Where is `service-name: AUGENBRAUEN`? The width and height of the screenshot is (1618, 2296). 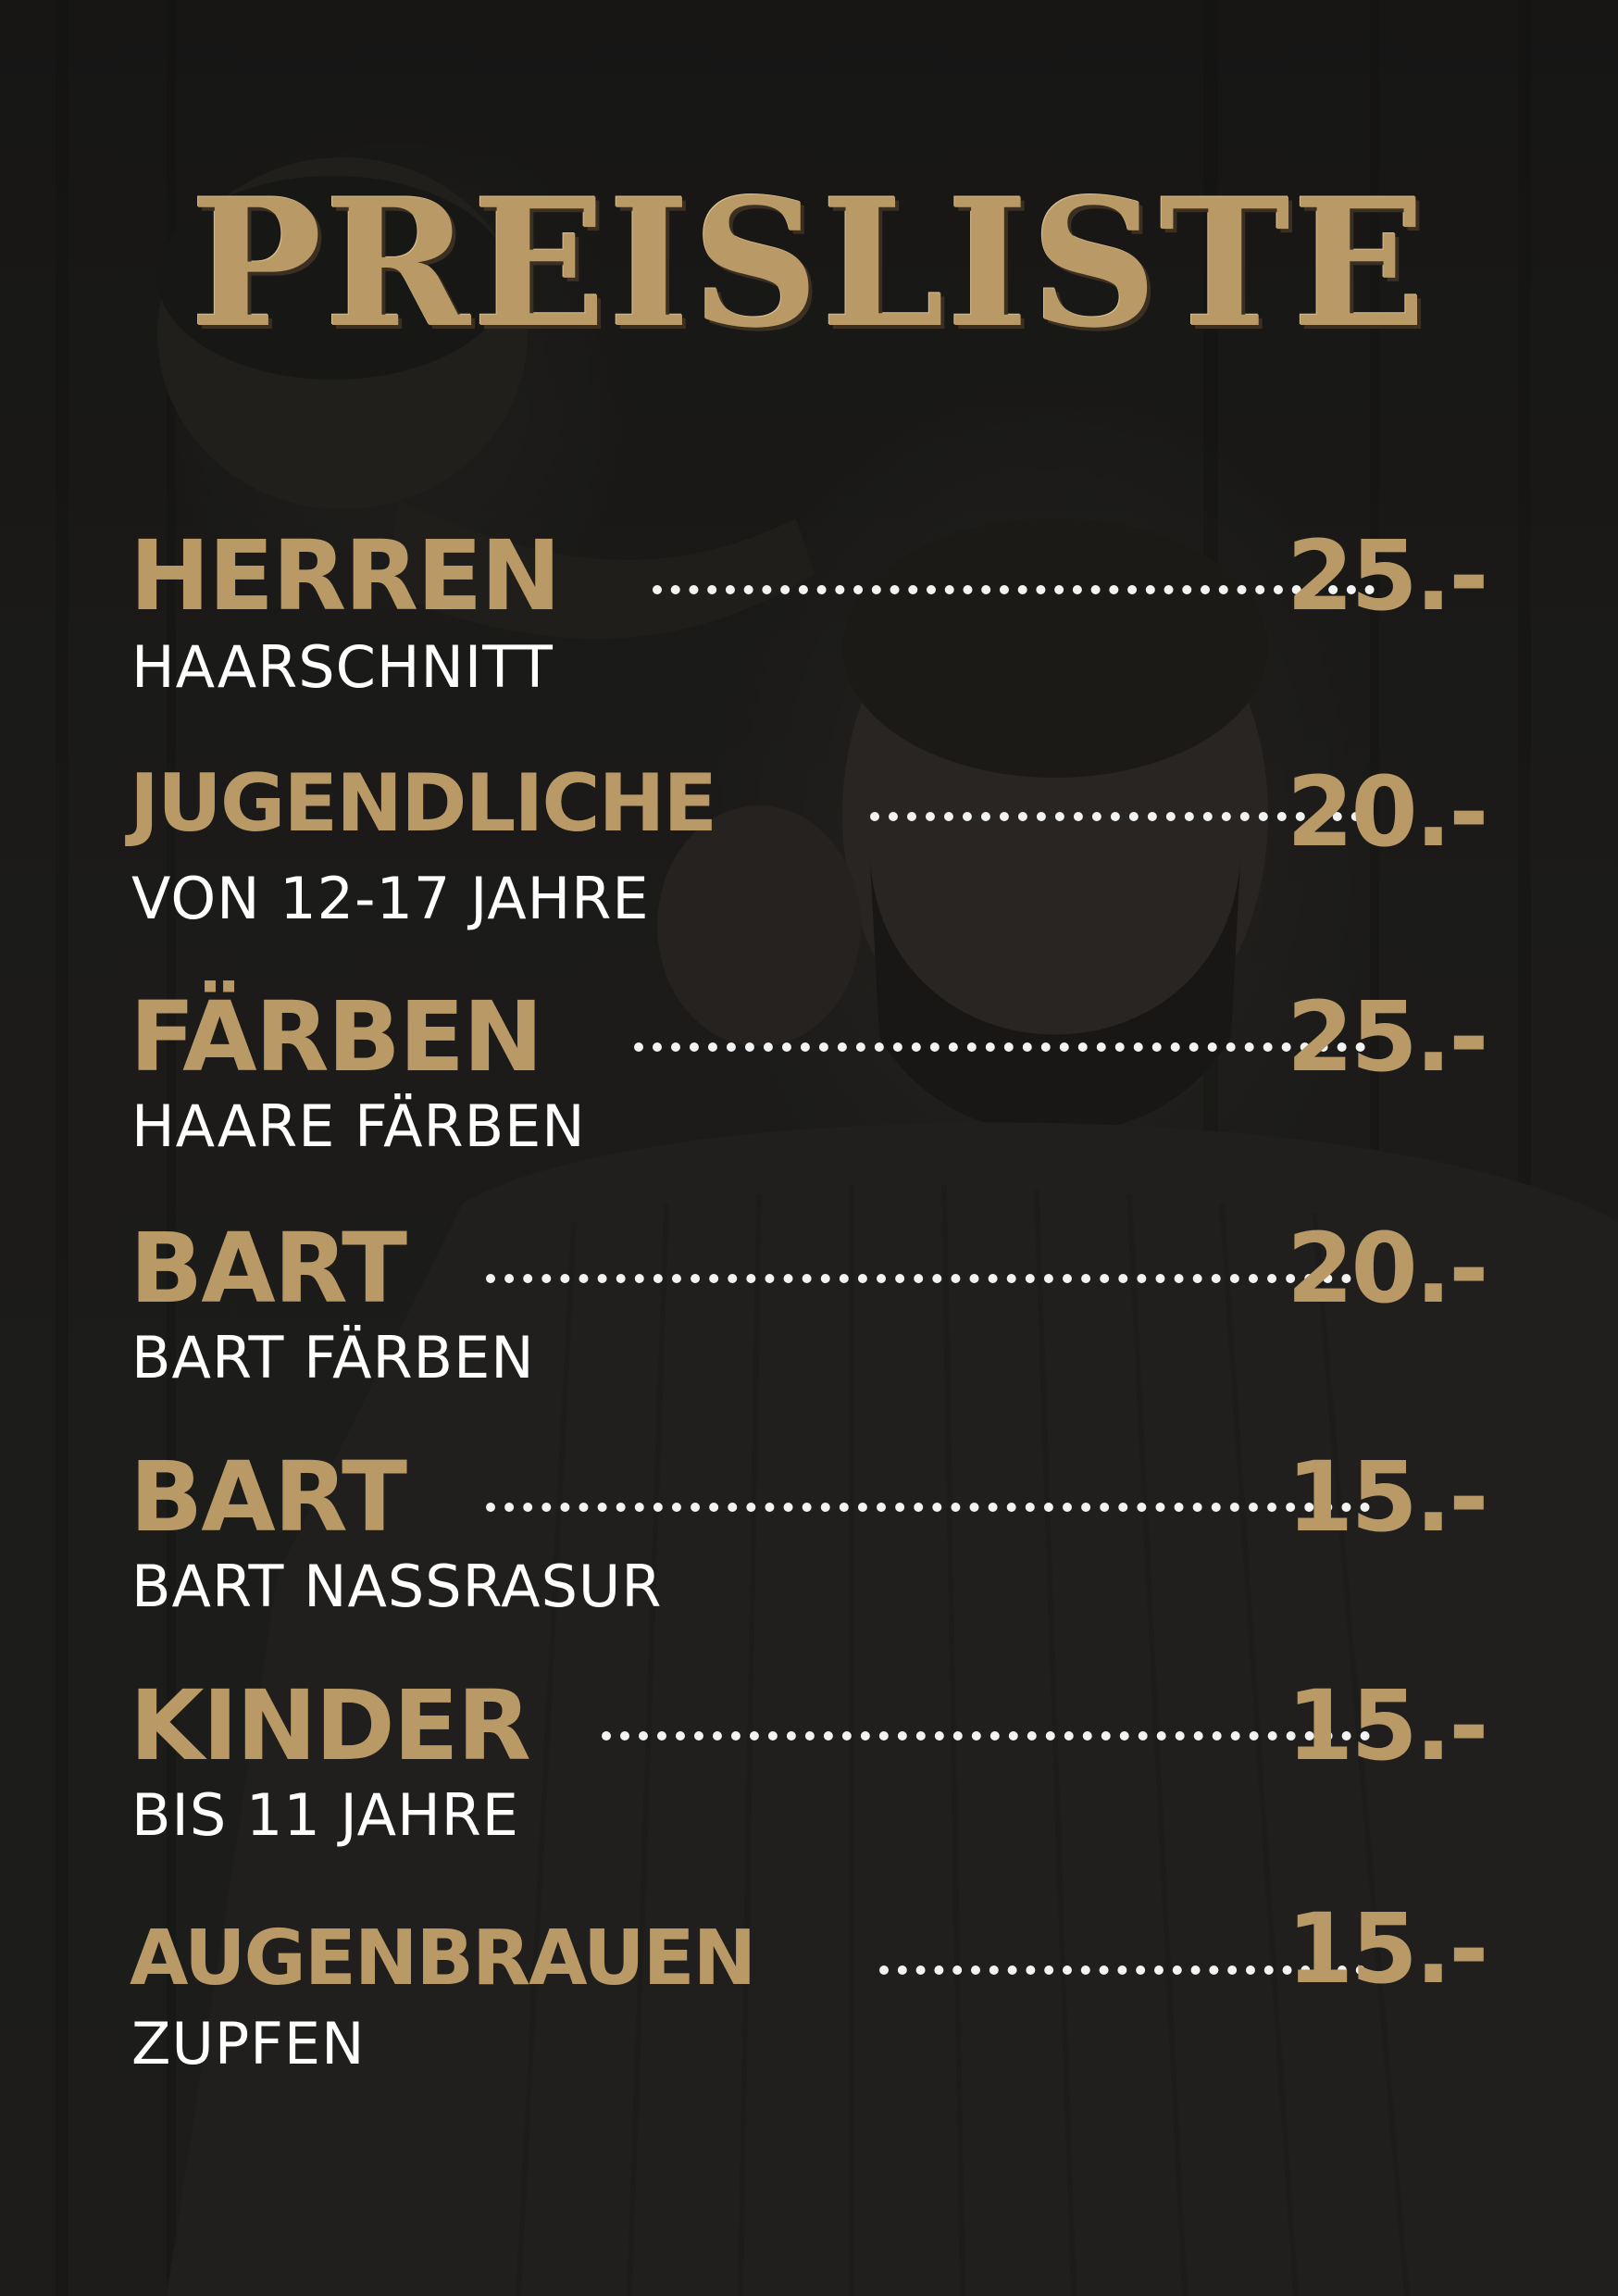
service-name: AUGENBRAUEN is located at coordinates (443, 1959).